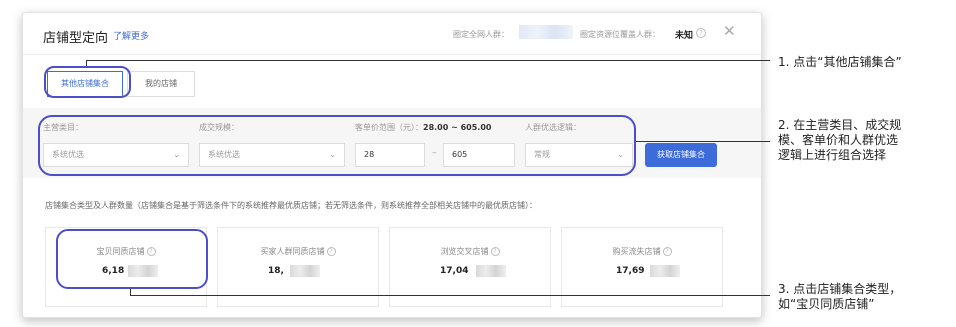 This screenshot has height=327, width=956. What do you see at coordinates (464, 251) in the screenshot?
I see `card-name: 浏览交叉店铺` at bounding box center [464, 251].